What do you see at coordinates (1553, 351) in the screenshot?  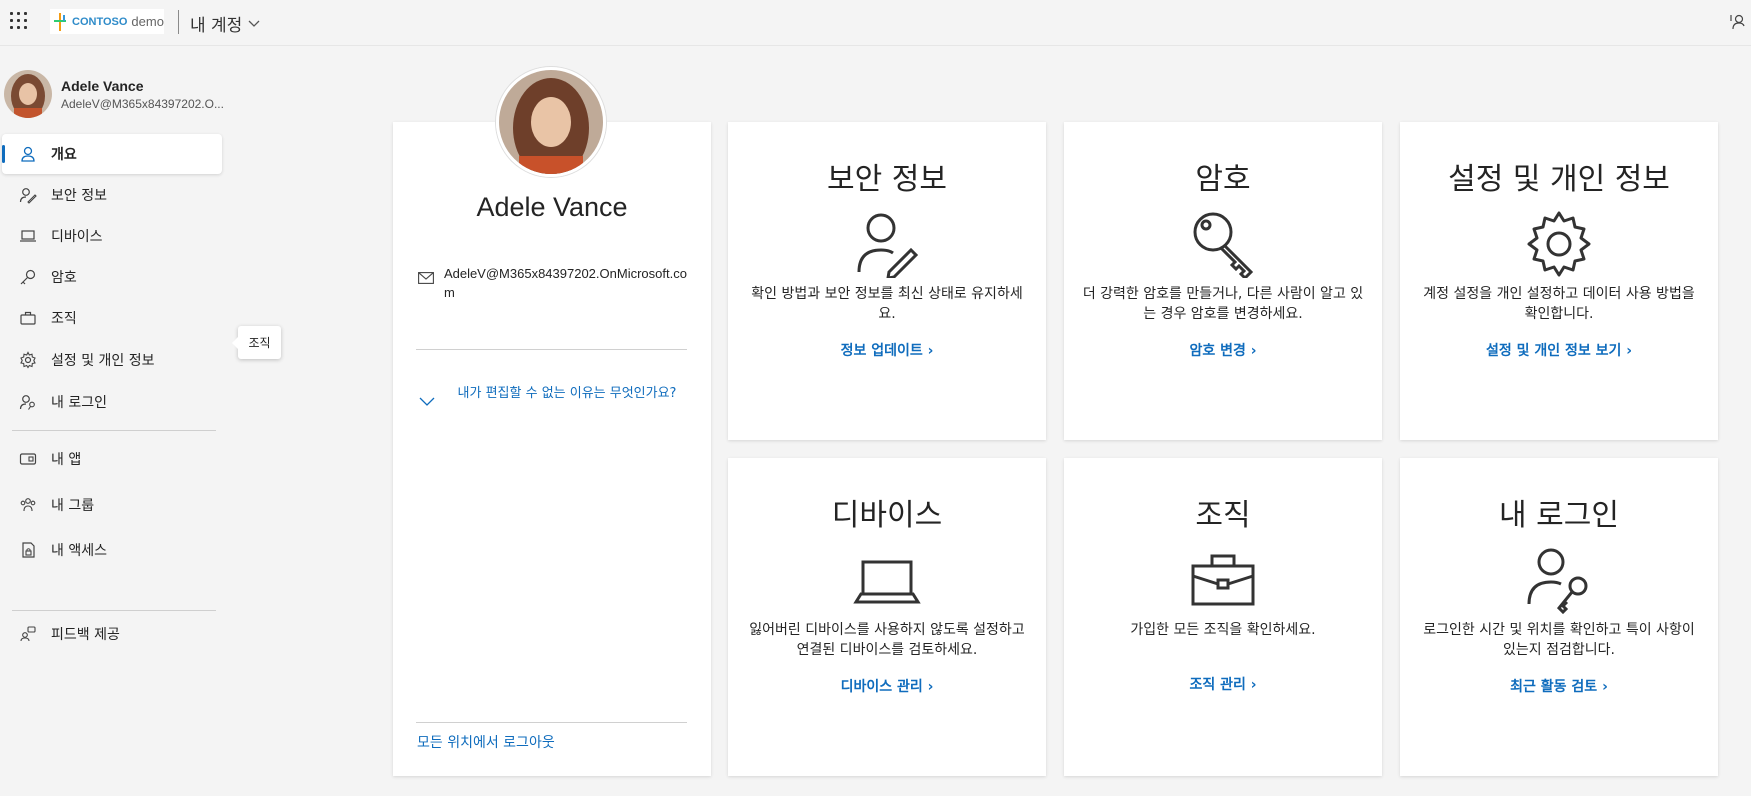 I see `link-label: 설정 및 개인 정보 보기` at bounding box center [1553, 351].